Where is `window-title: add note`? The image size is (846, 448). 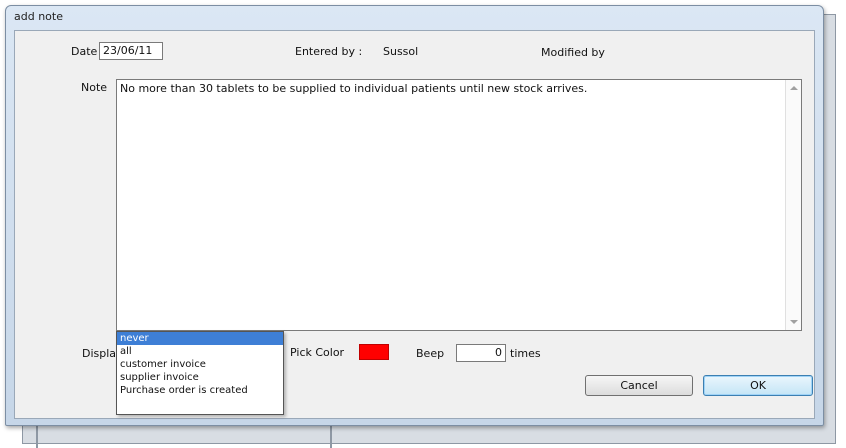 window-title: add note is located at coordinates (38, 16).